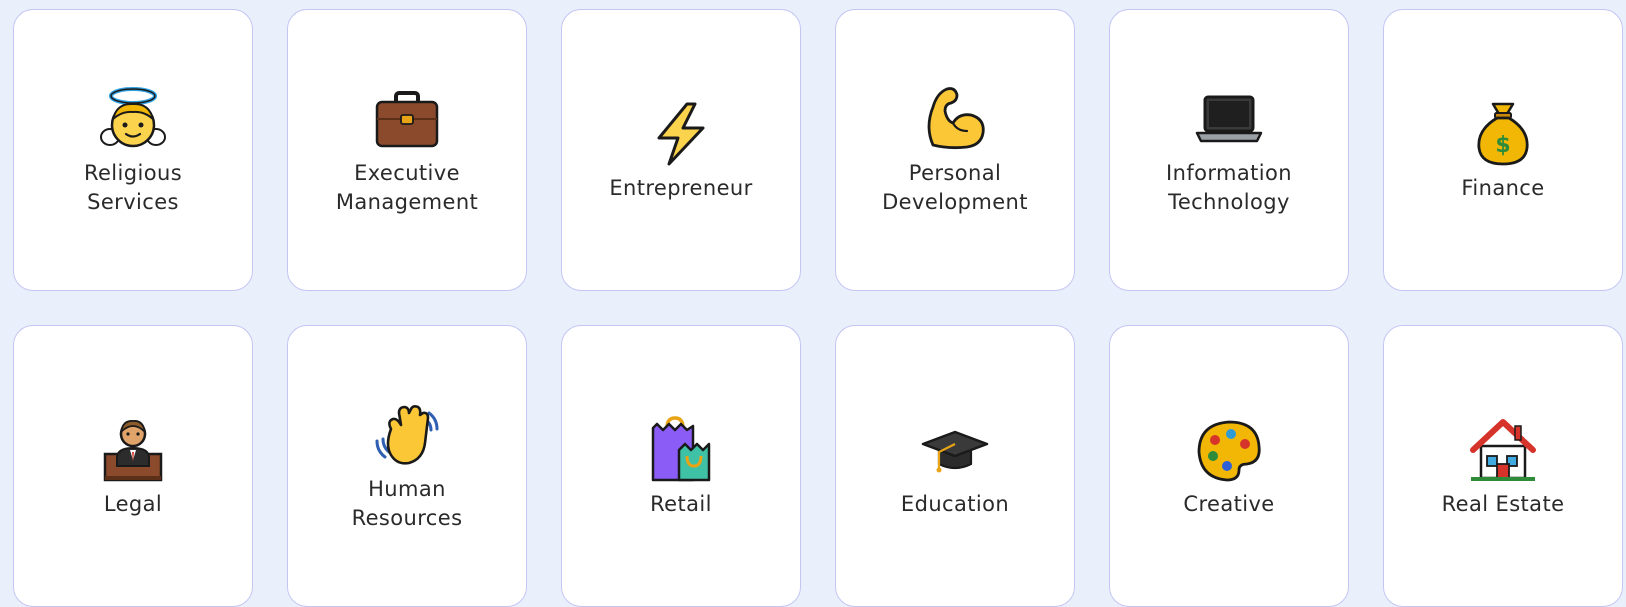 This screenshot has width=1626, height=607. I want to click on category-label: Education, so click(955, 503).